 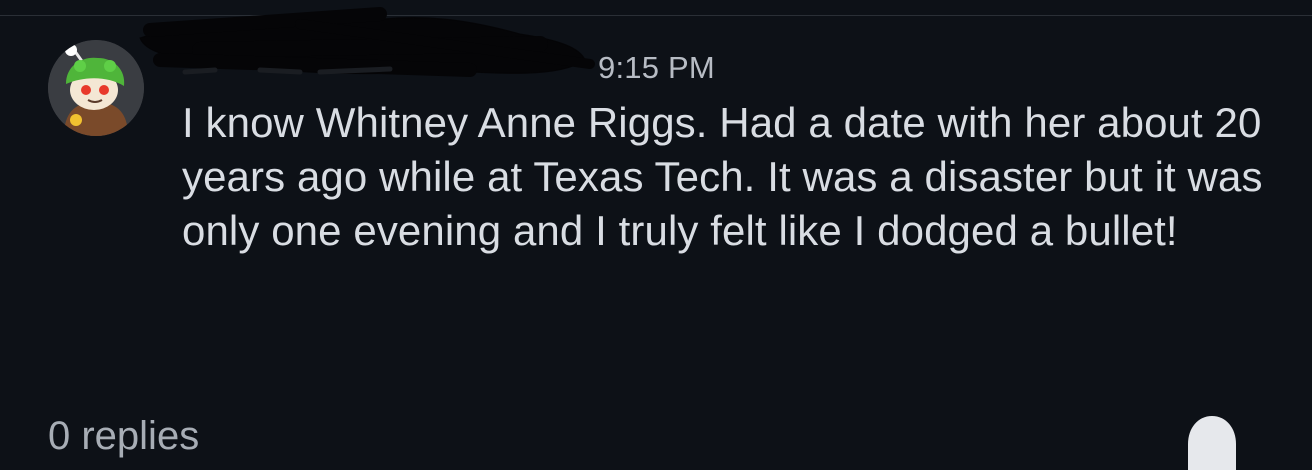 What do you see at coordinates (656, 67) in the screenshot?
I see `comment-timestamp: 9:15 PM` at bounding box center [656, 67].